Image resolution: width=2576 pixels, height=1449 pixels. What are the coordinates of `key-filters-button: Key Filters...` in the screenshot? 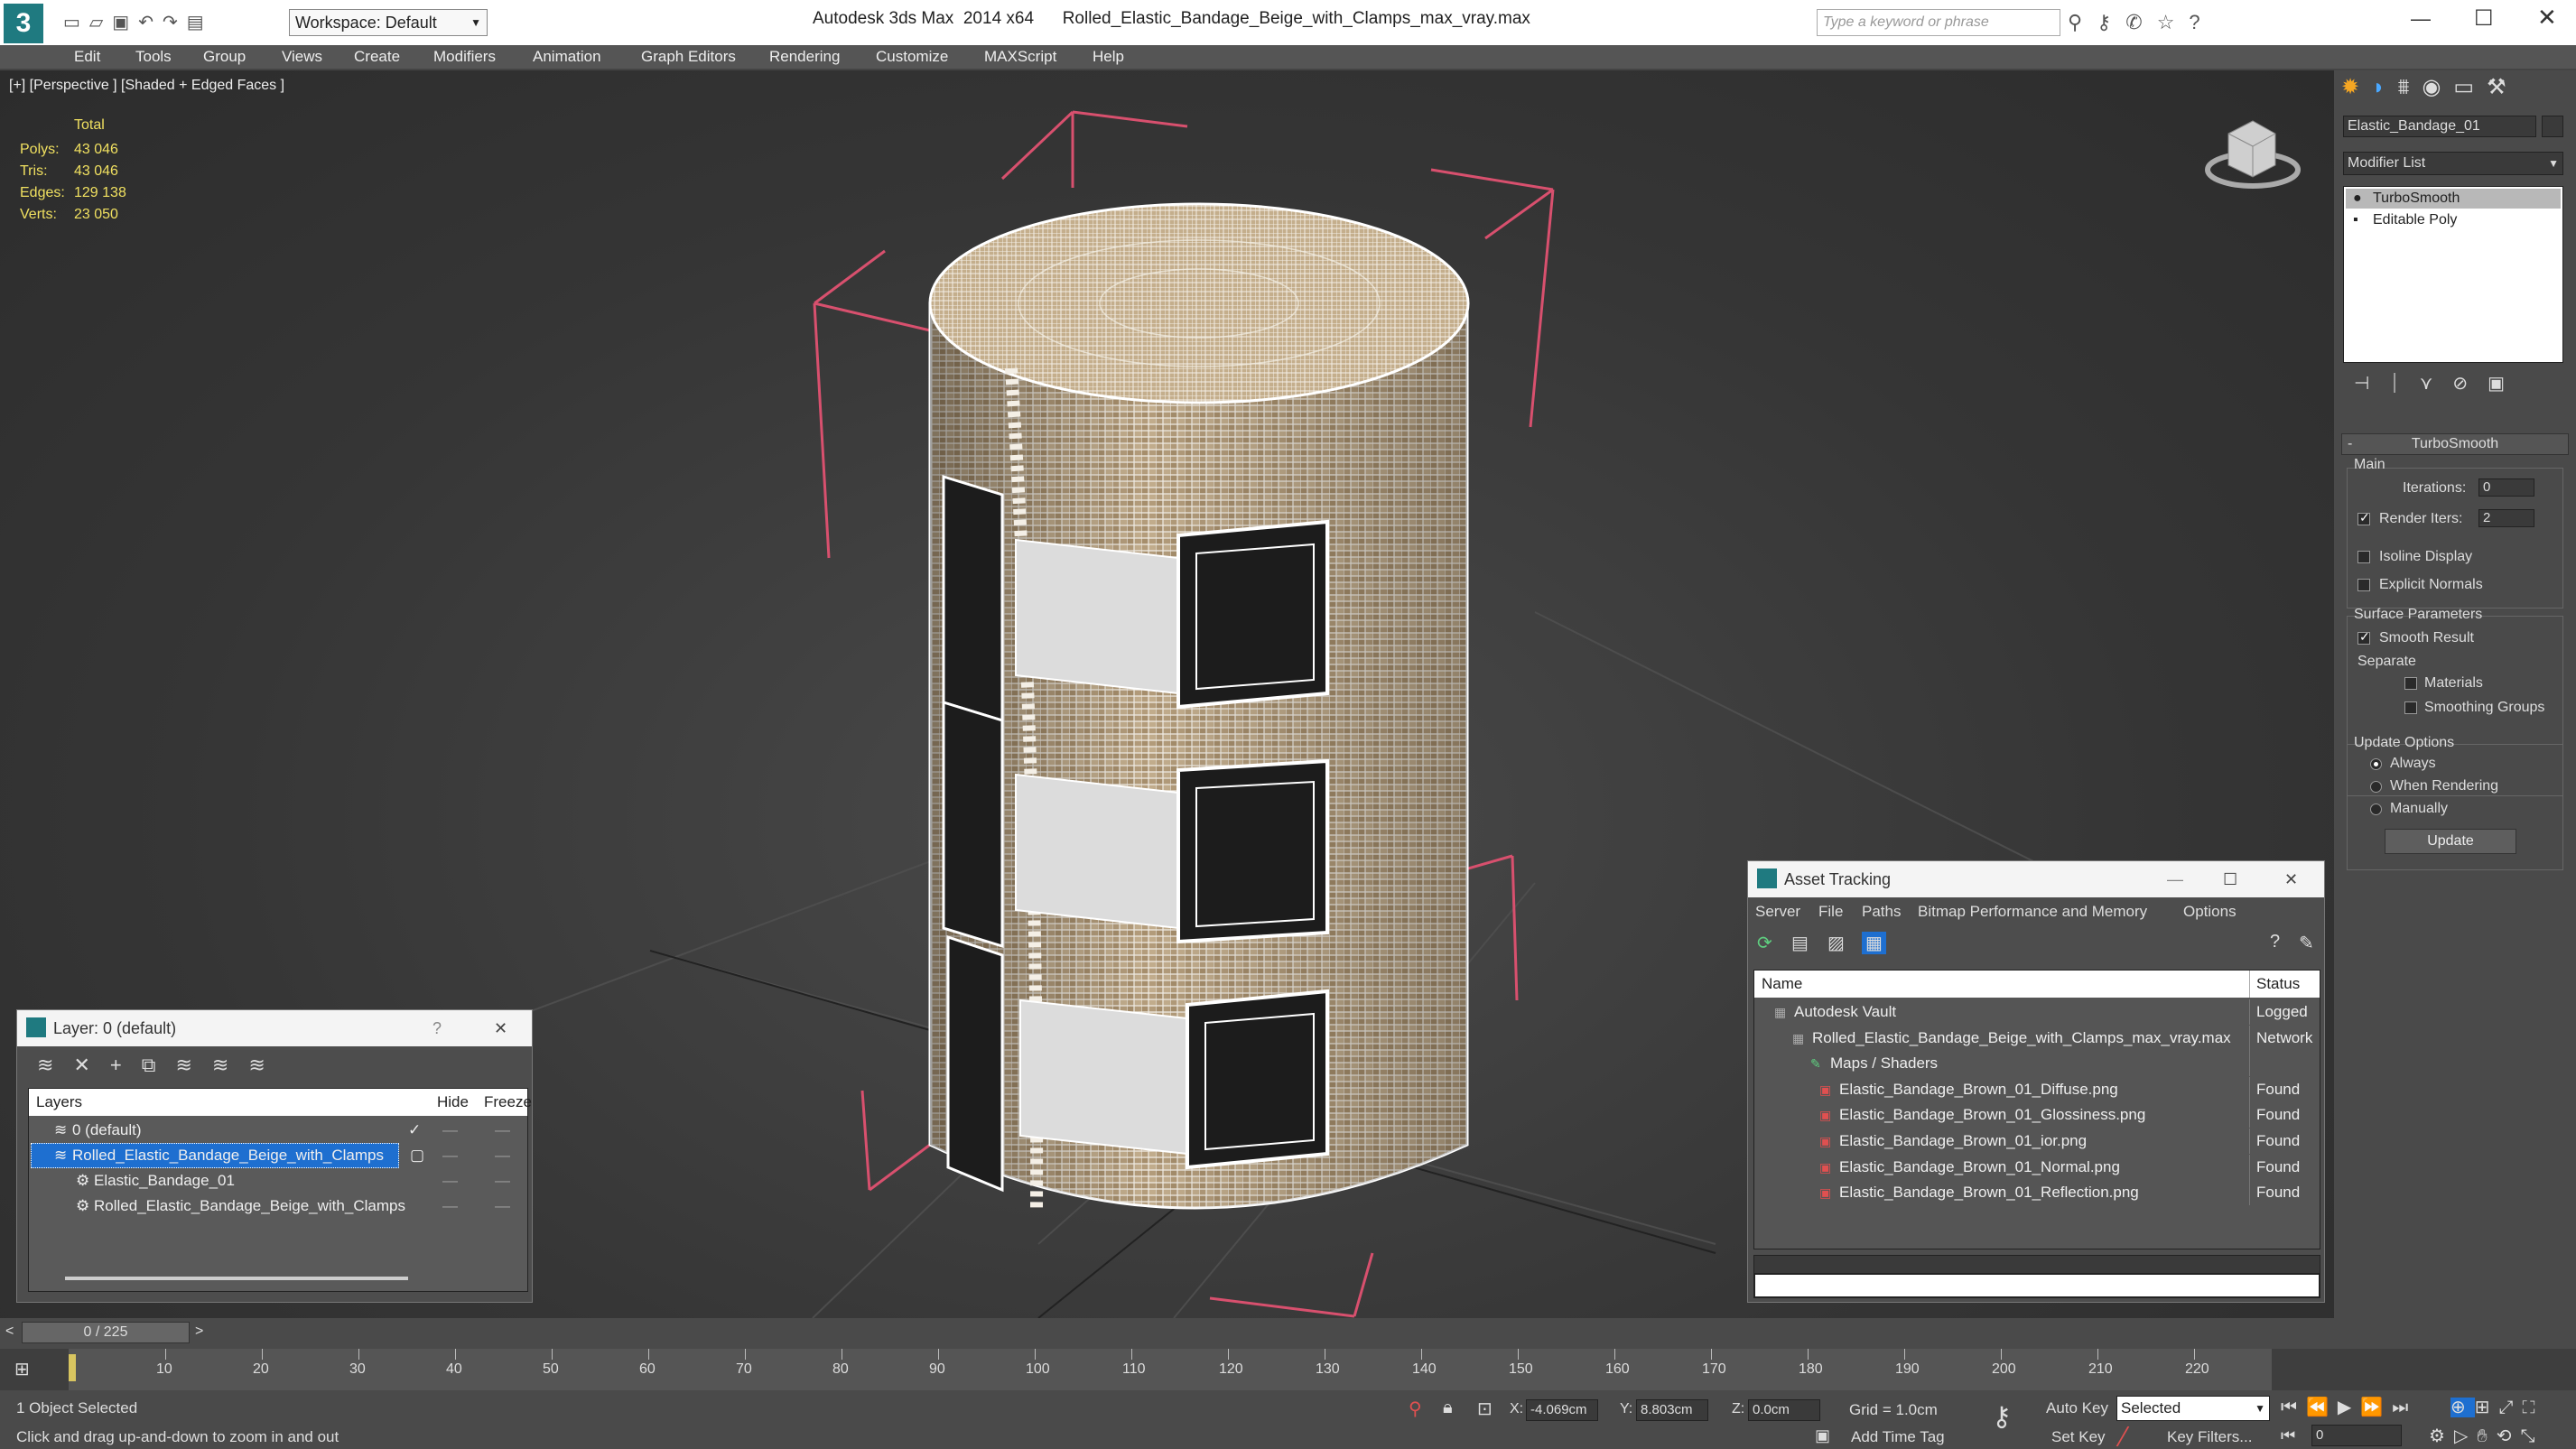 It's located at (2209, 1437).